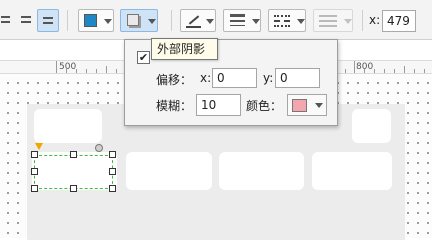  Describe the element at coordinates (399, 21) in the screenshot. I see `x-coordinate-input: 479` at that location.